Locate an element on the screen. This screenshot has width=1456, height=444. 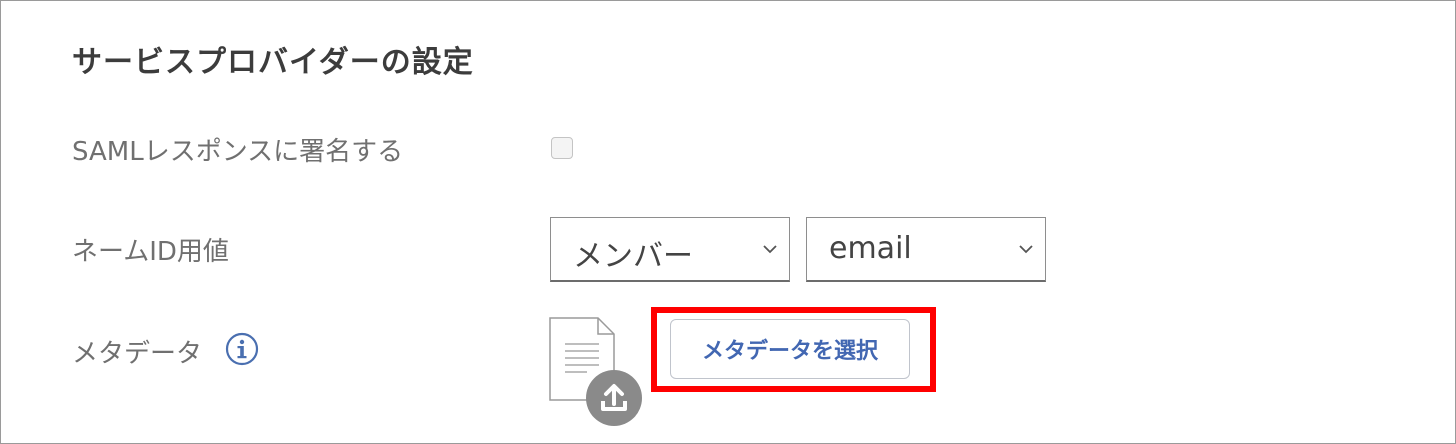
name-id-attribute-select: email is located at coordinates (926, 249).